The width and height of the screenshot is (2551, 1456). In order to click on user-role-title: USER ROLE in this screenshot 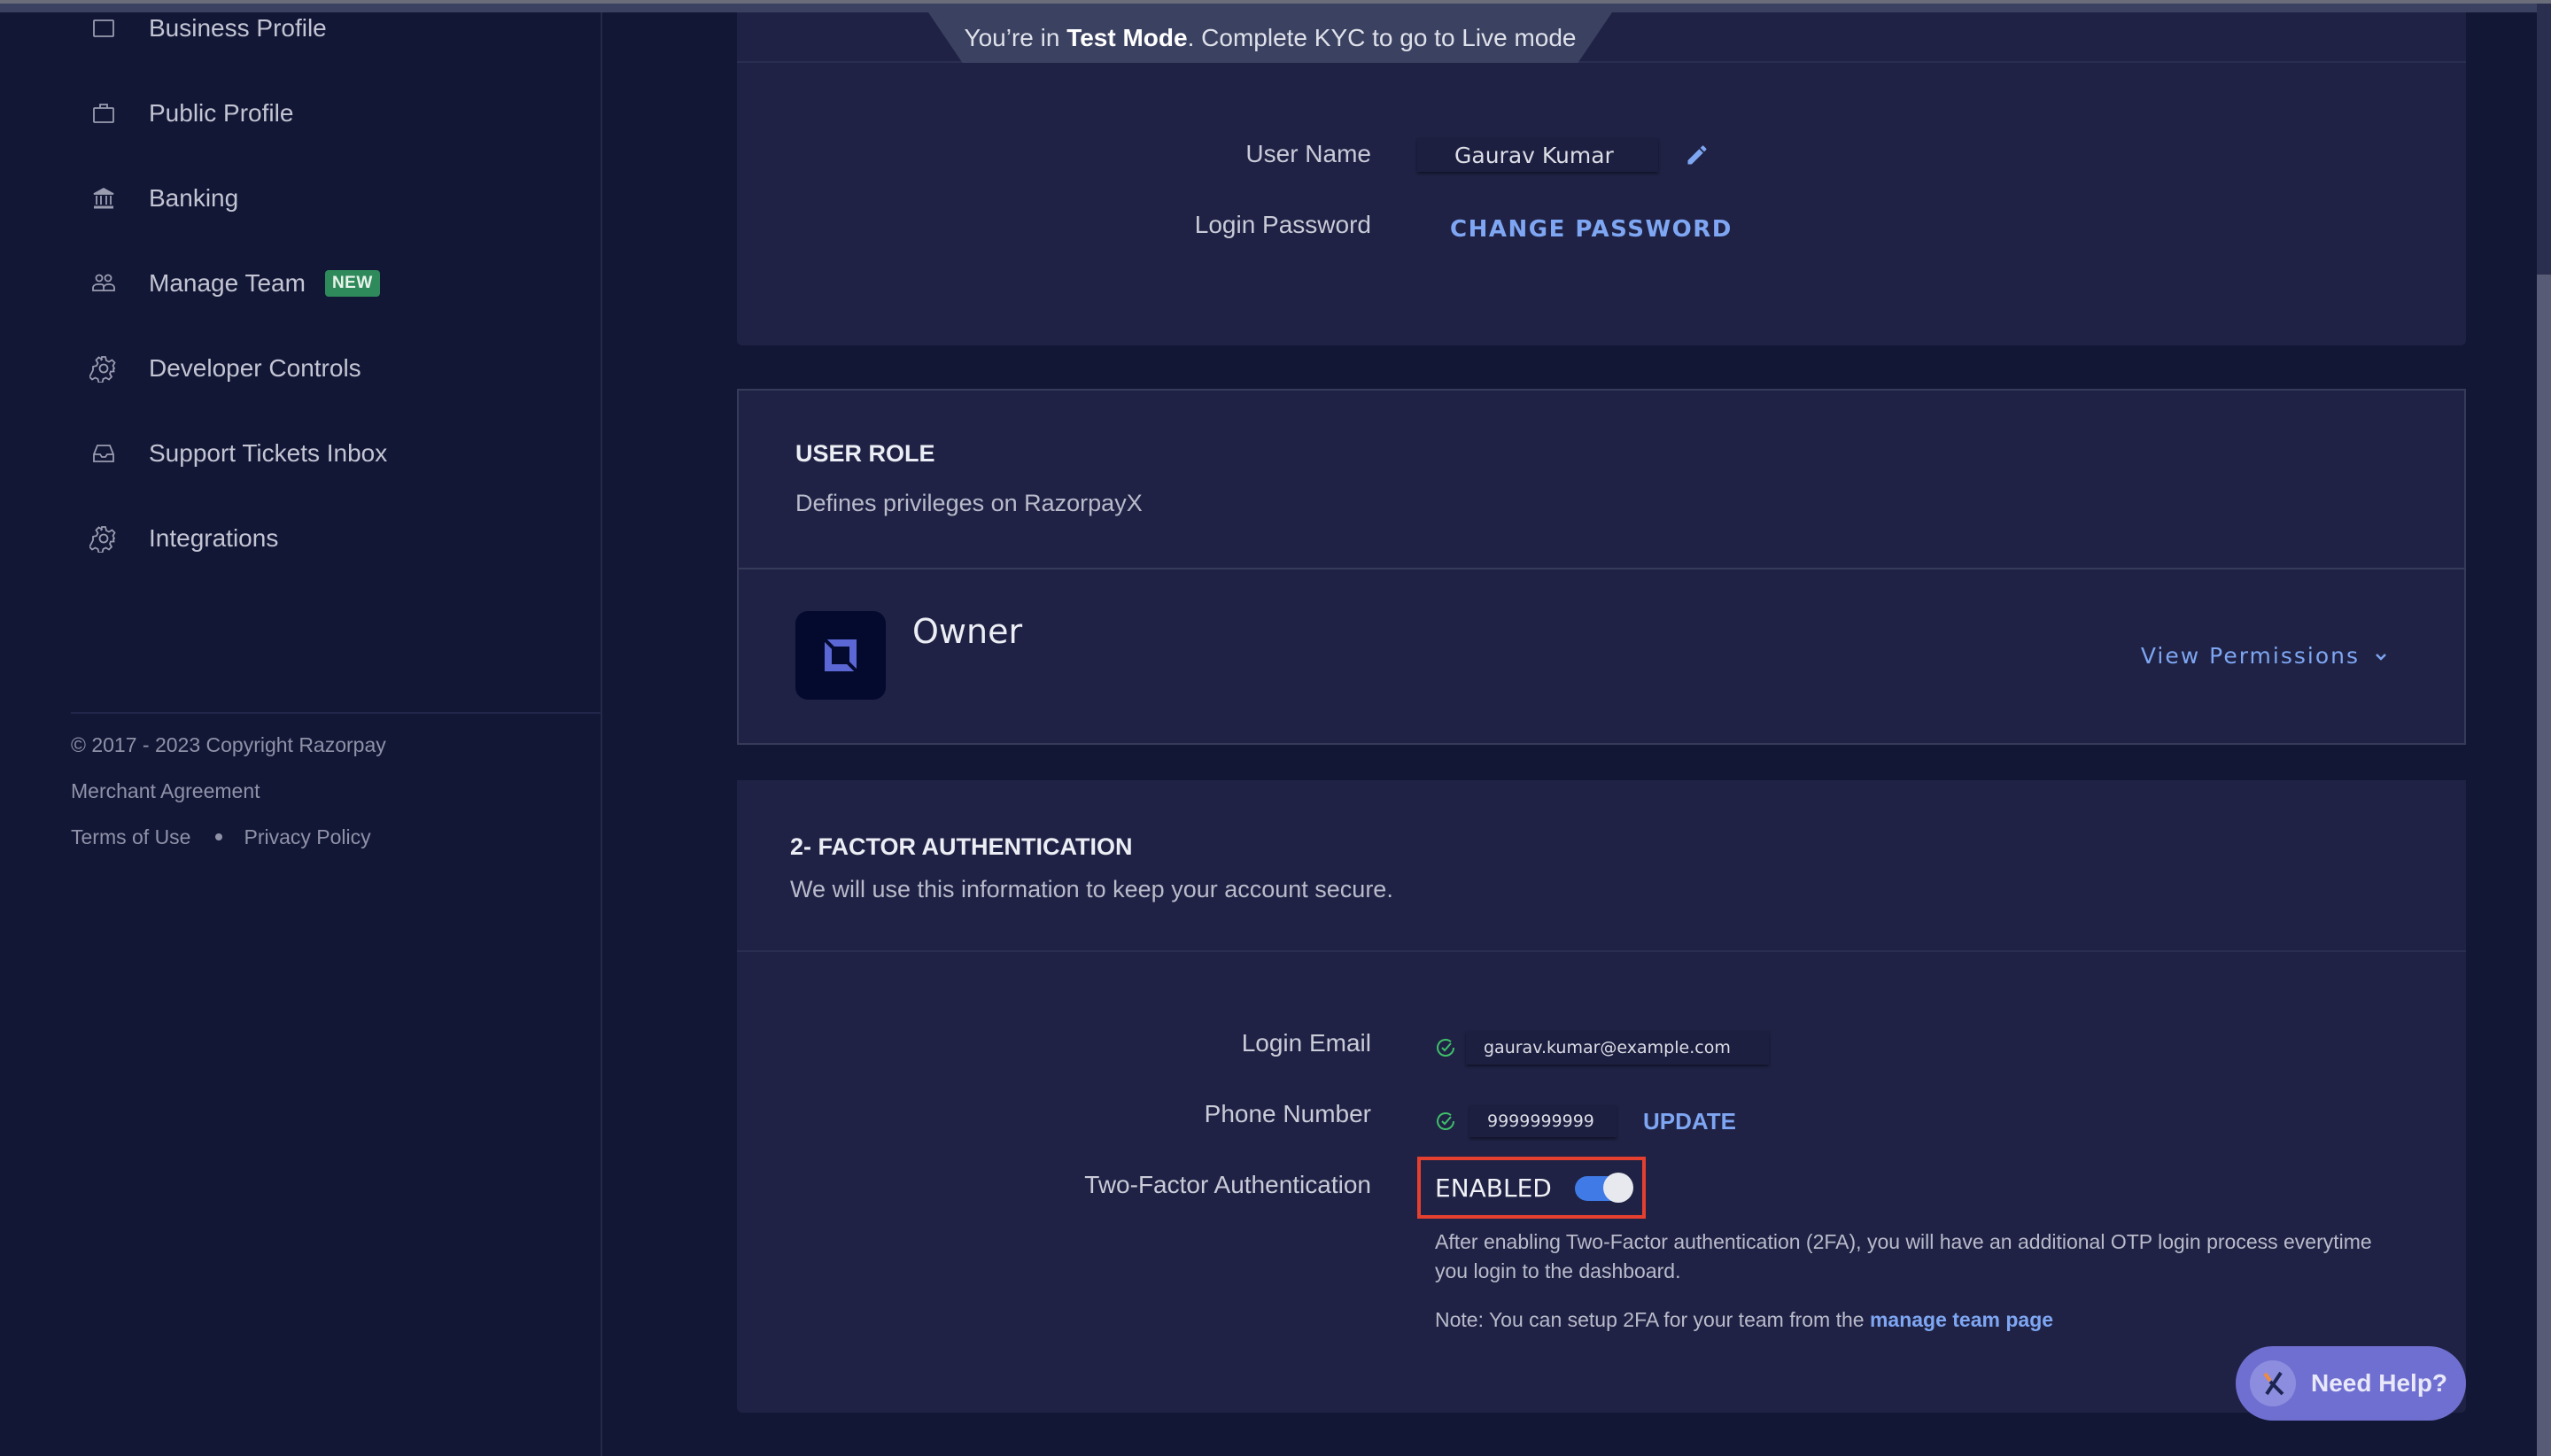, I will do `click(865, 453)`.